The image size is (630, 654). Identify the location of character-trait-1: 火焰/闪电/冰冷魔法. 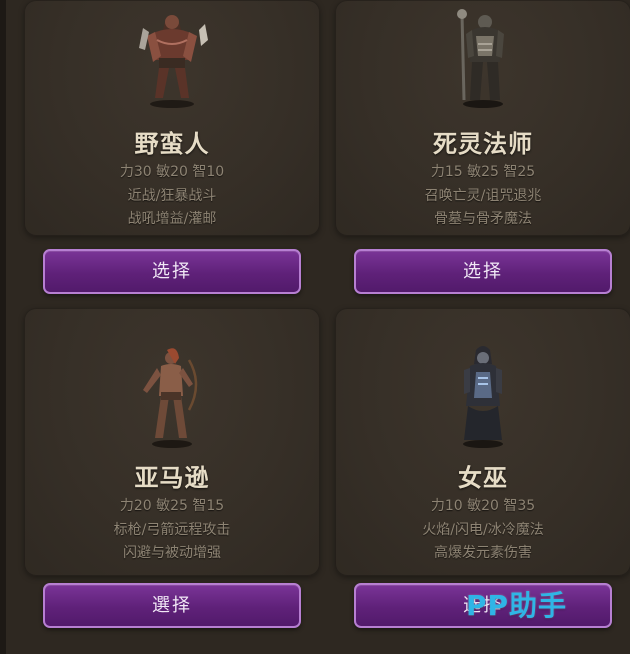
(483, 530).